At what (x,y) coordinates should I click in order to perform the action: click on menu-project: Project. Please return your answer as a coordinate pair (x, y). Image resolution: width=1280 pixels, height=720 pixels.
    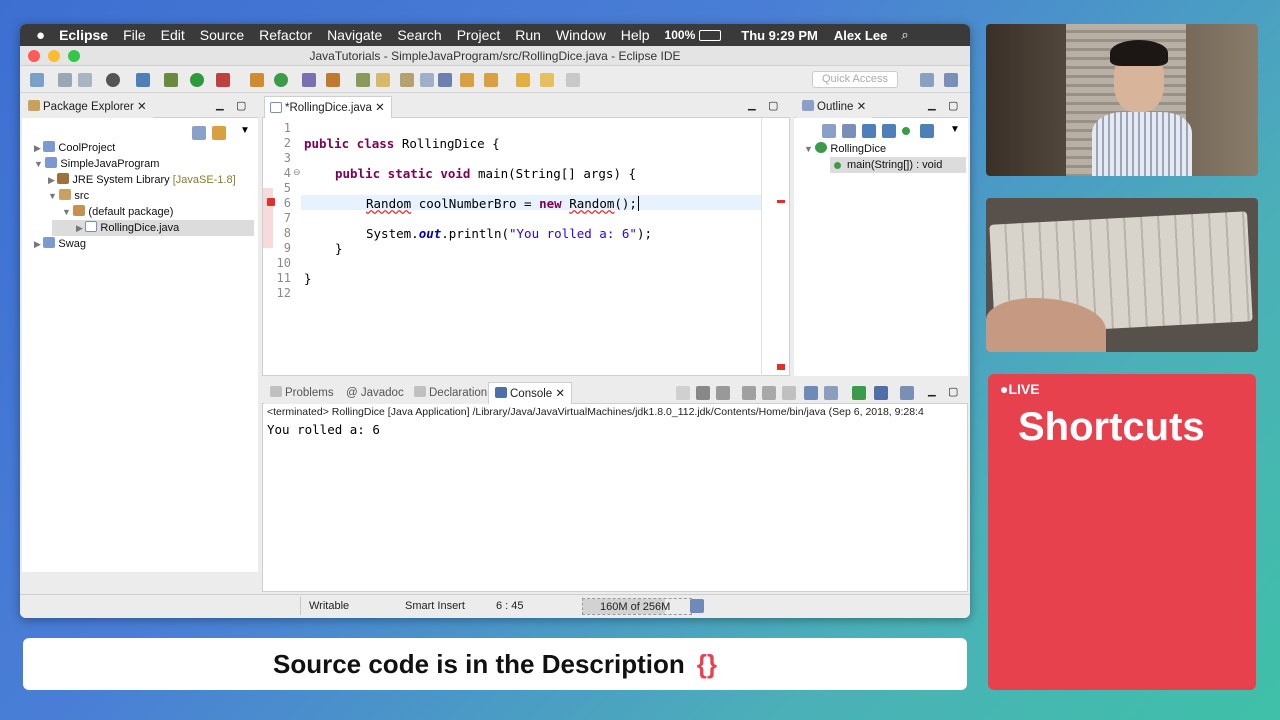
    Looking at the image, I should click on (479, 35).